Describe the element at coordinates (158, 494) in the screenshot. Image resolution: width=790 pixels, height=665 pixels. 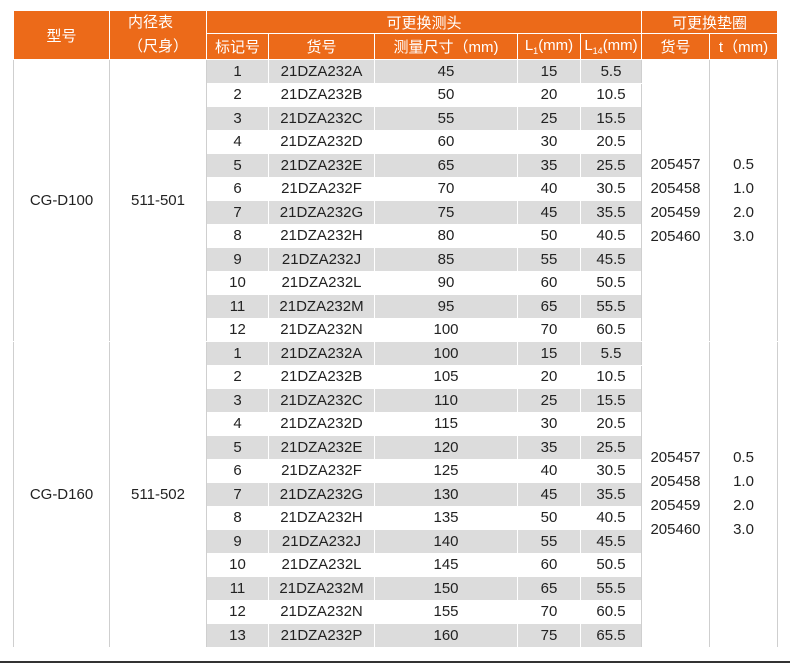
I see `bore-gauge-cell: 511-502` at that location.